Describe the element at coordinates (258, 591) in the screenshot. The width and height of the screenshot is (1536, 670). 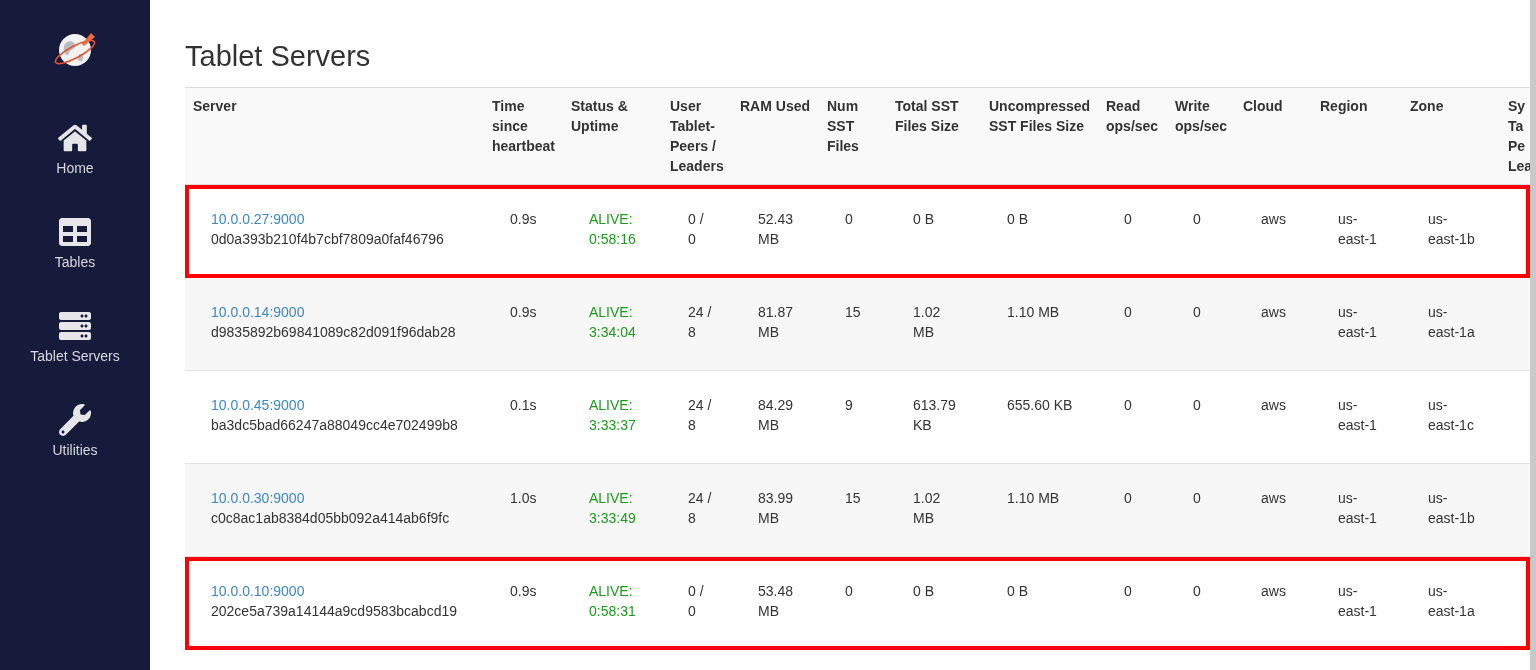
I see `server-link: 10.0.0.10:9000` at that location.